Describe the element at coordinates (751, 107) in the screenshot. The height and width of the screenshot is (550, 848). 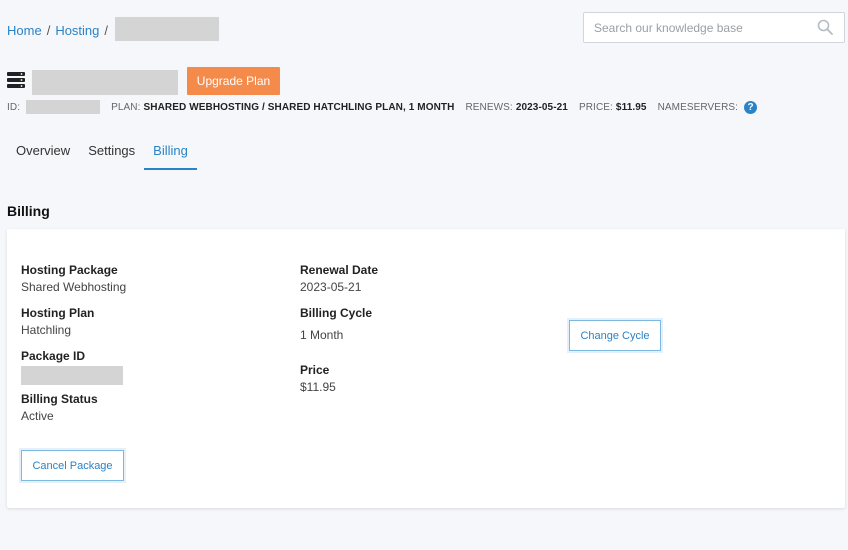
I see `help-icon: ?` at that location.